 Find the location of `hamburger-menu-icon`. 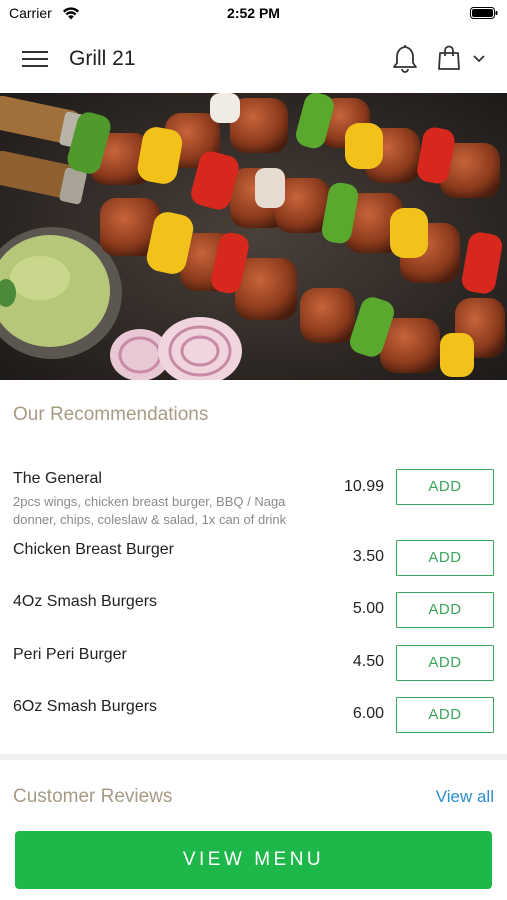

hamburger-menu-icon is located at coordinates (35, 59).